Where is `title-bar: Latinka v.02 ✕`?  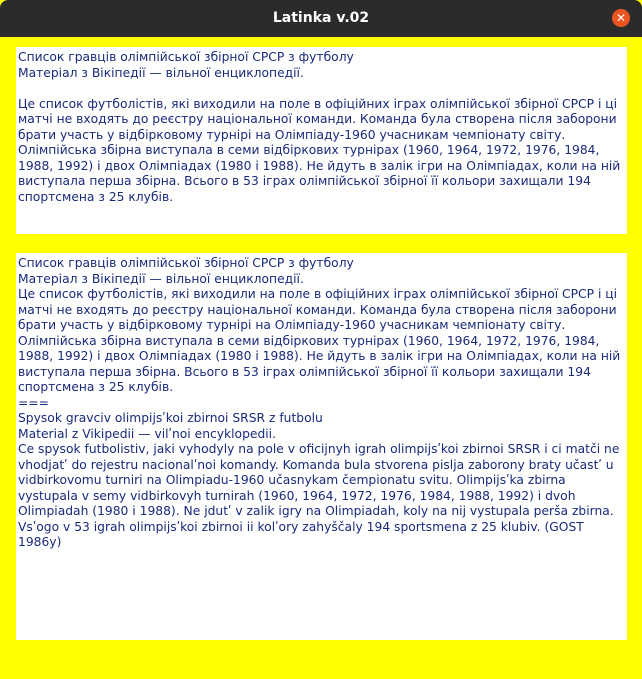
title-bar: Latinka v.02 ✕ is located at coordinates (321, 18).